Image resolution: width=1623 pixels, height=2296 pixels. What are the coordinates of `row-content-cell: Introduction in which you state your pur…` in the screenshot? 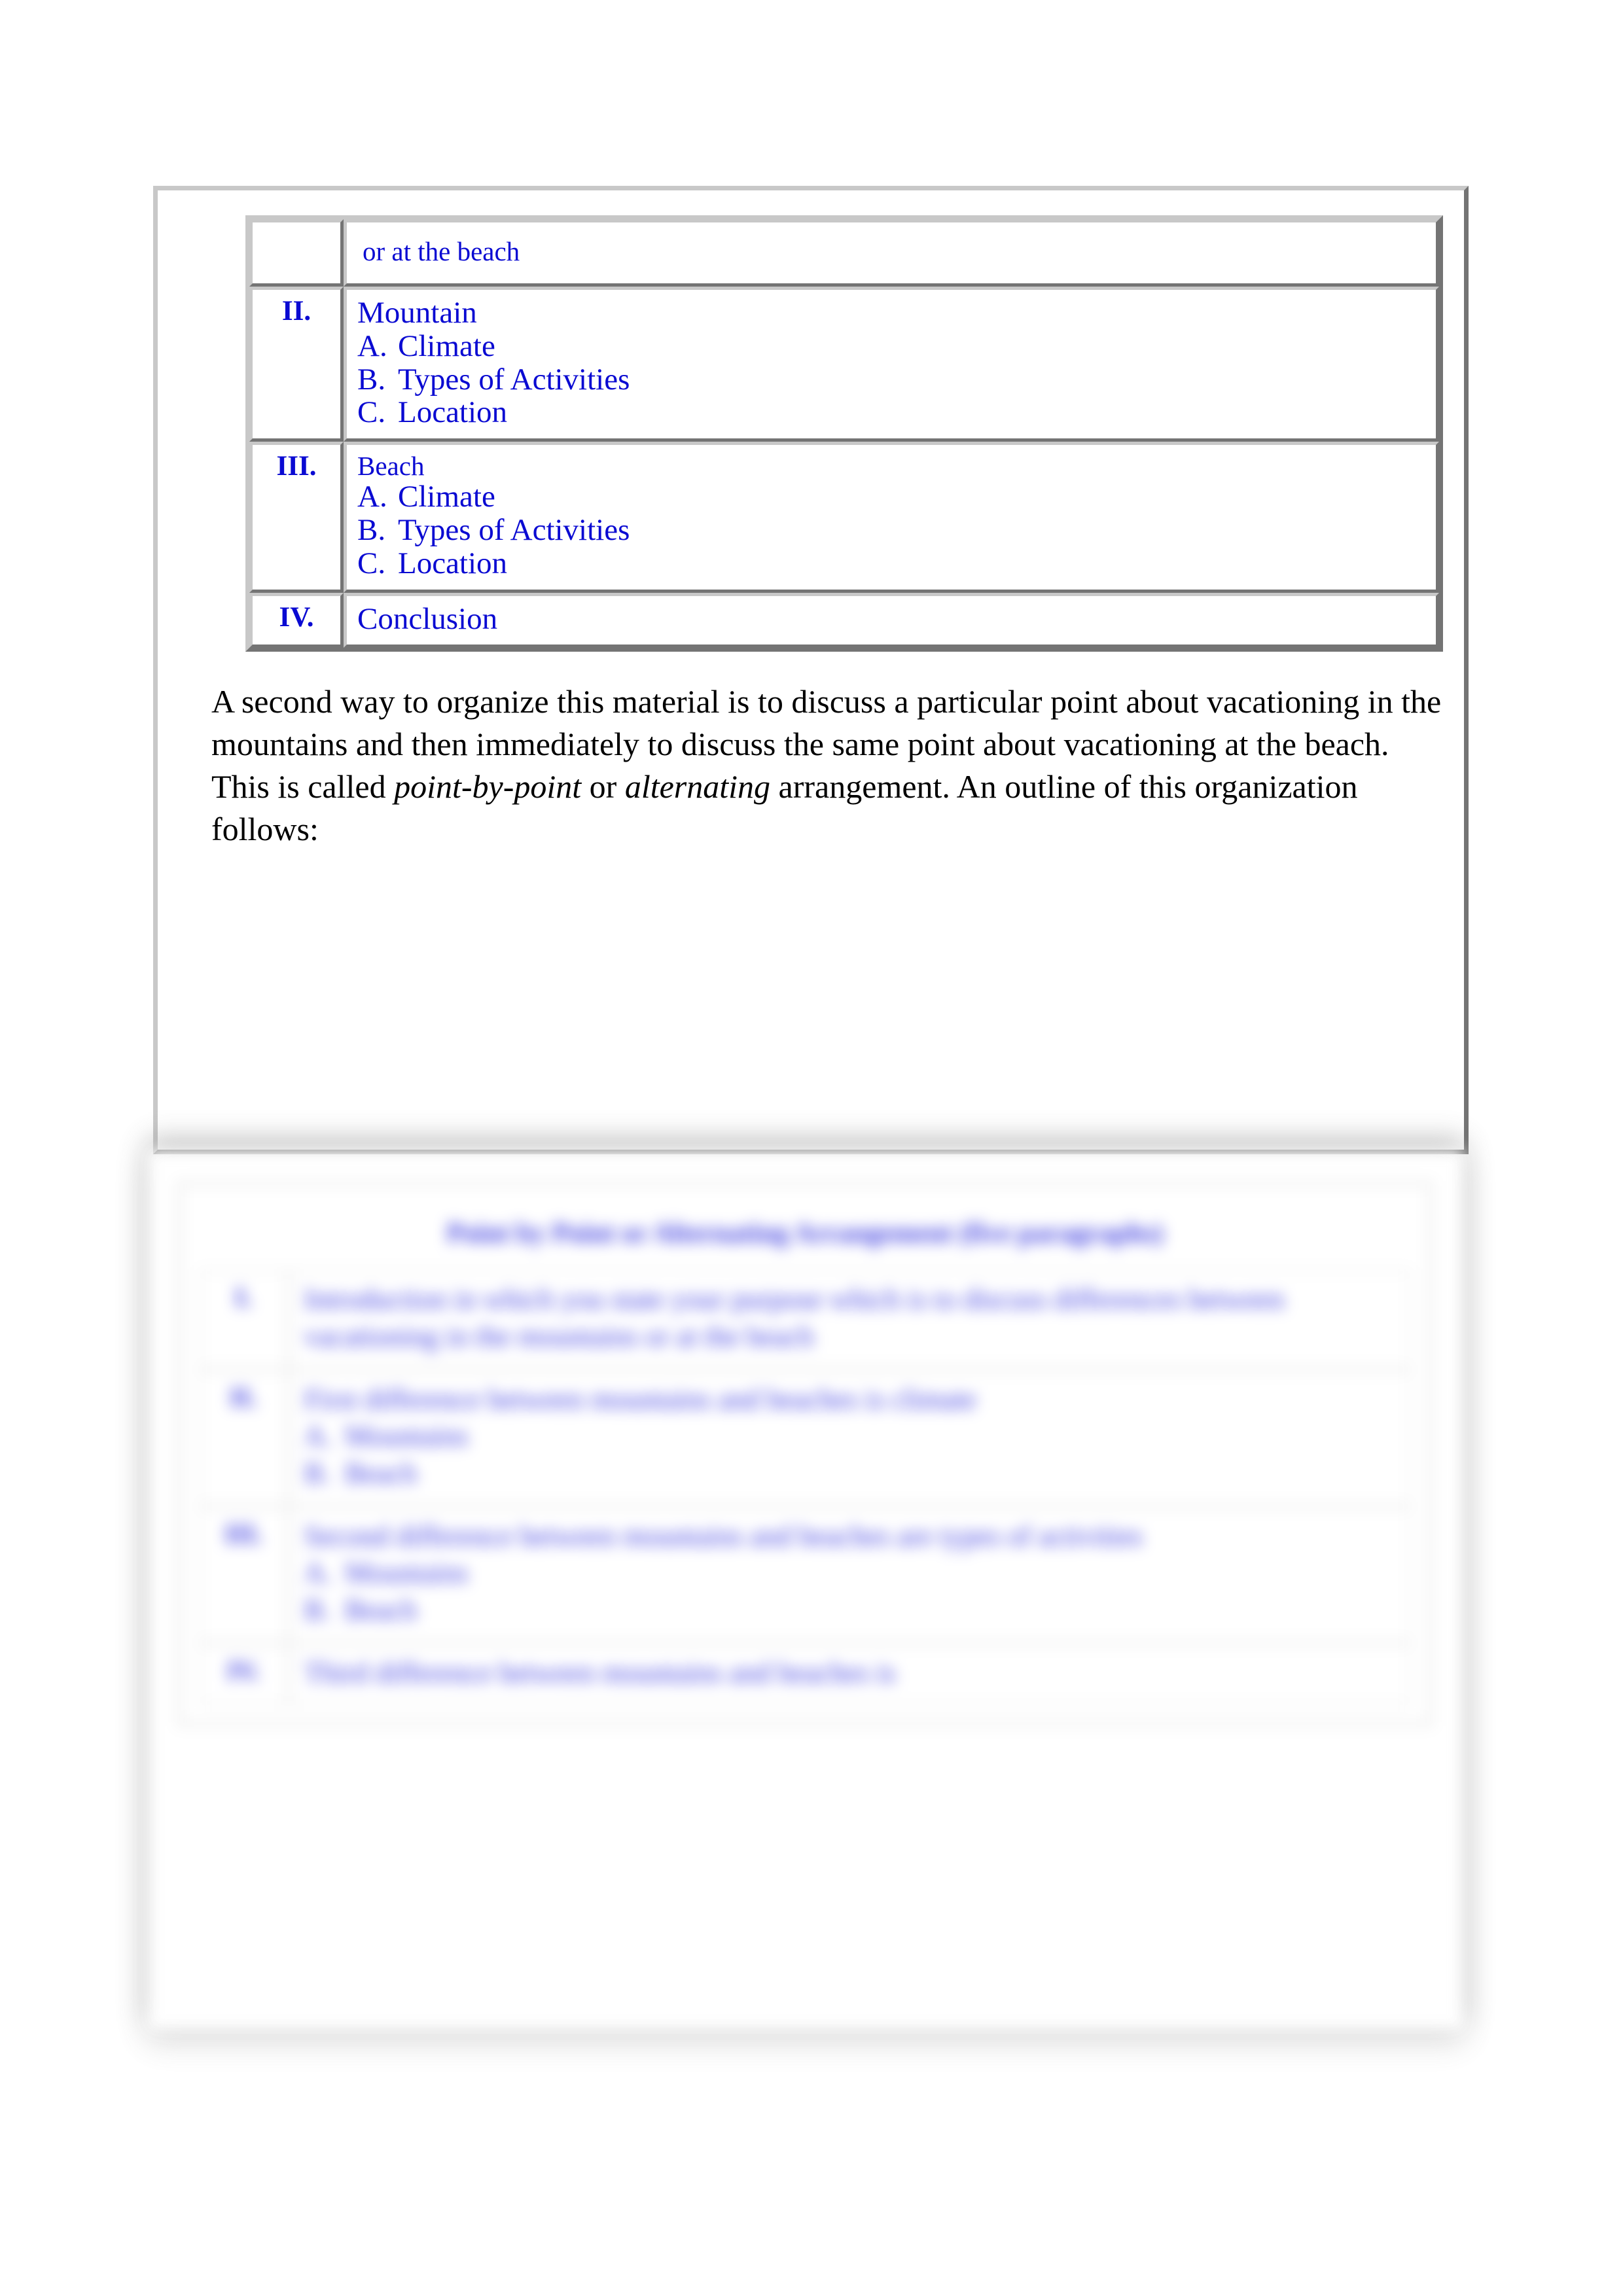 It's located at (850, 1320).